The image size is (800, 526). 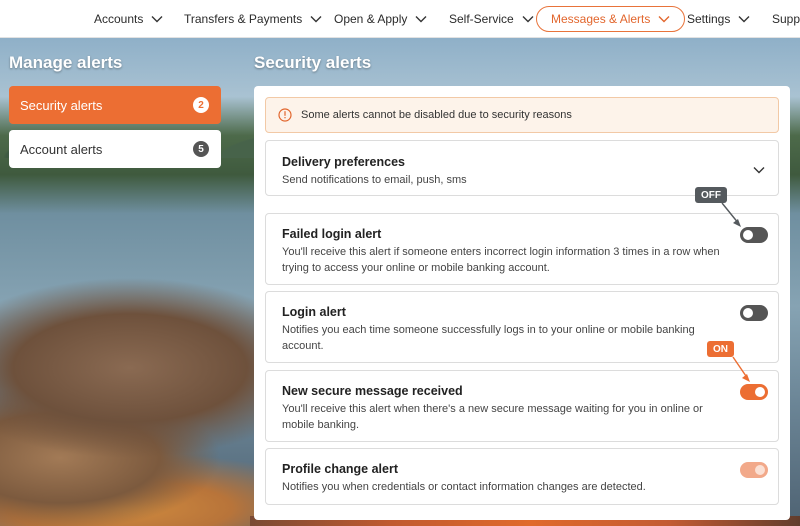 I want to click on failed-login-toggle, so click(x=754, y=235).